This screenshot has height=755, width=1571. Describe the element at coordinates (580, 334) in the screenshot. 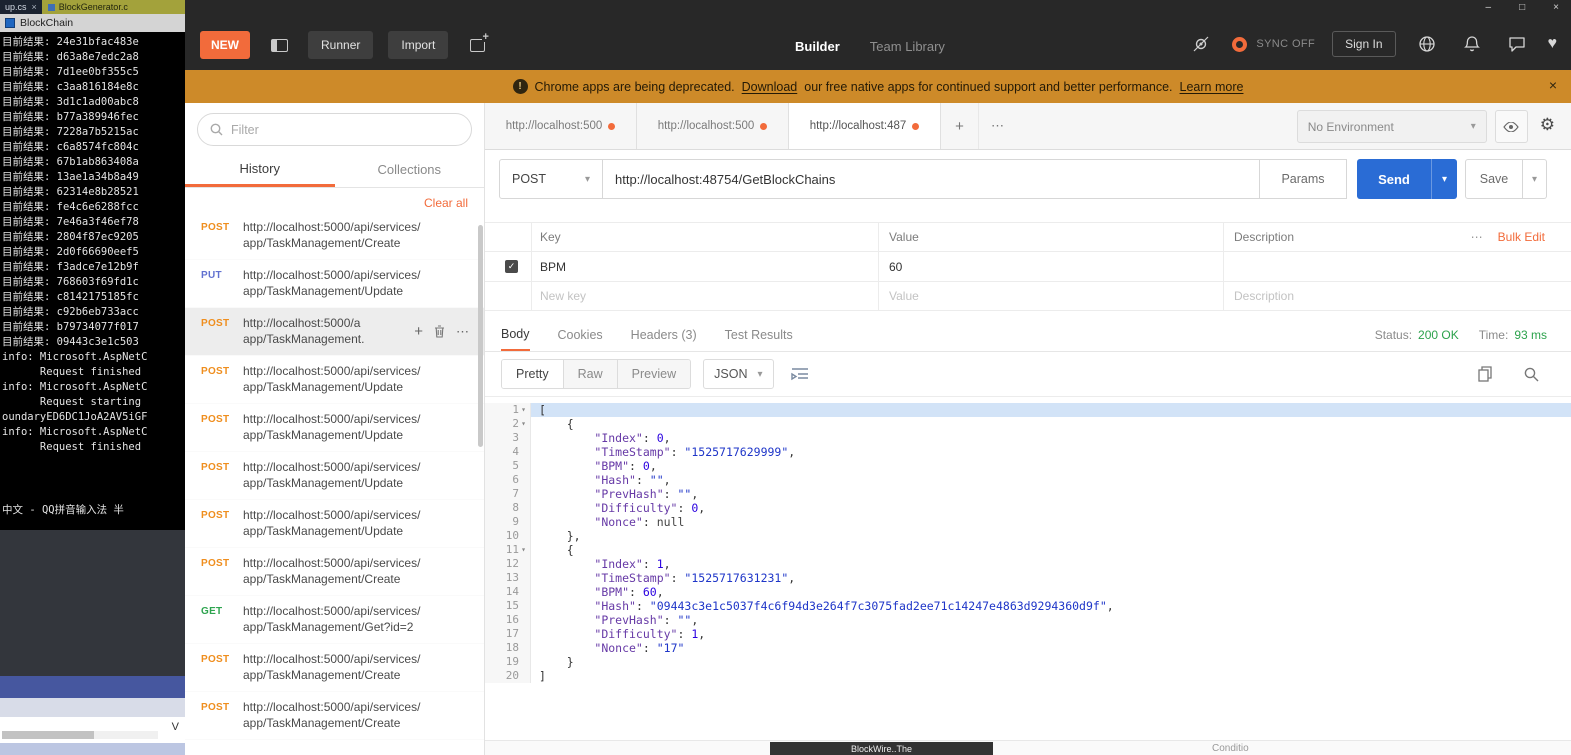

I see `response-tab-cookies: Cookies` at that location.